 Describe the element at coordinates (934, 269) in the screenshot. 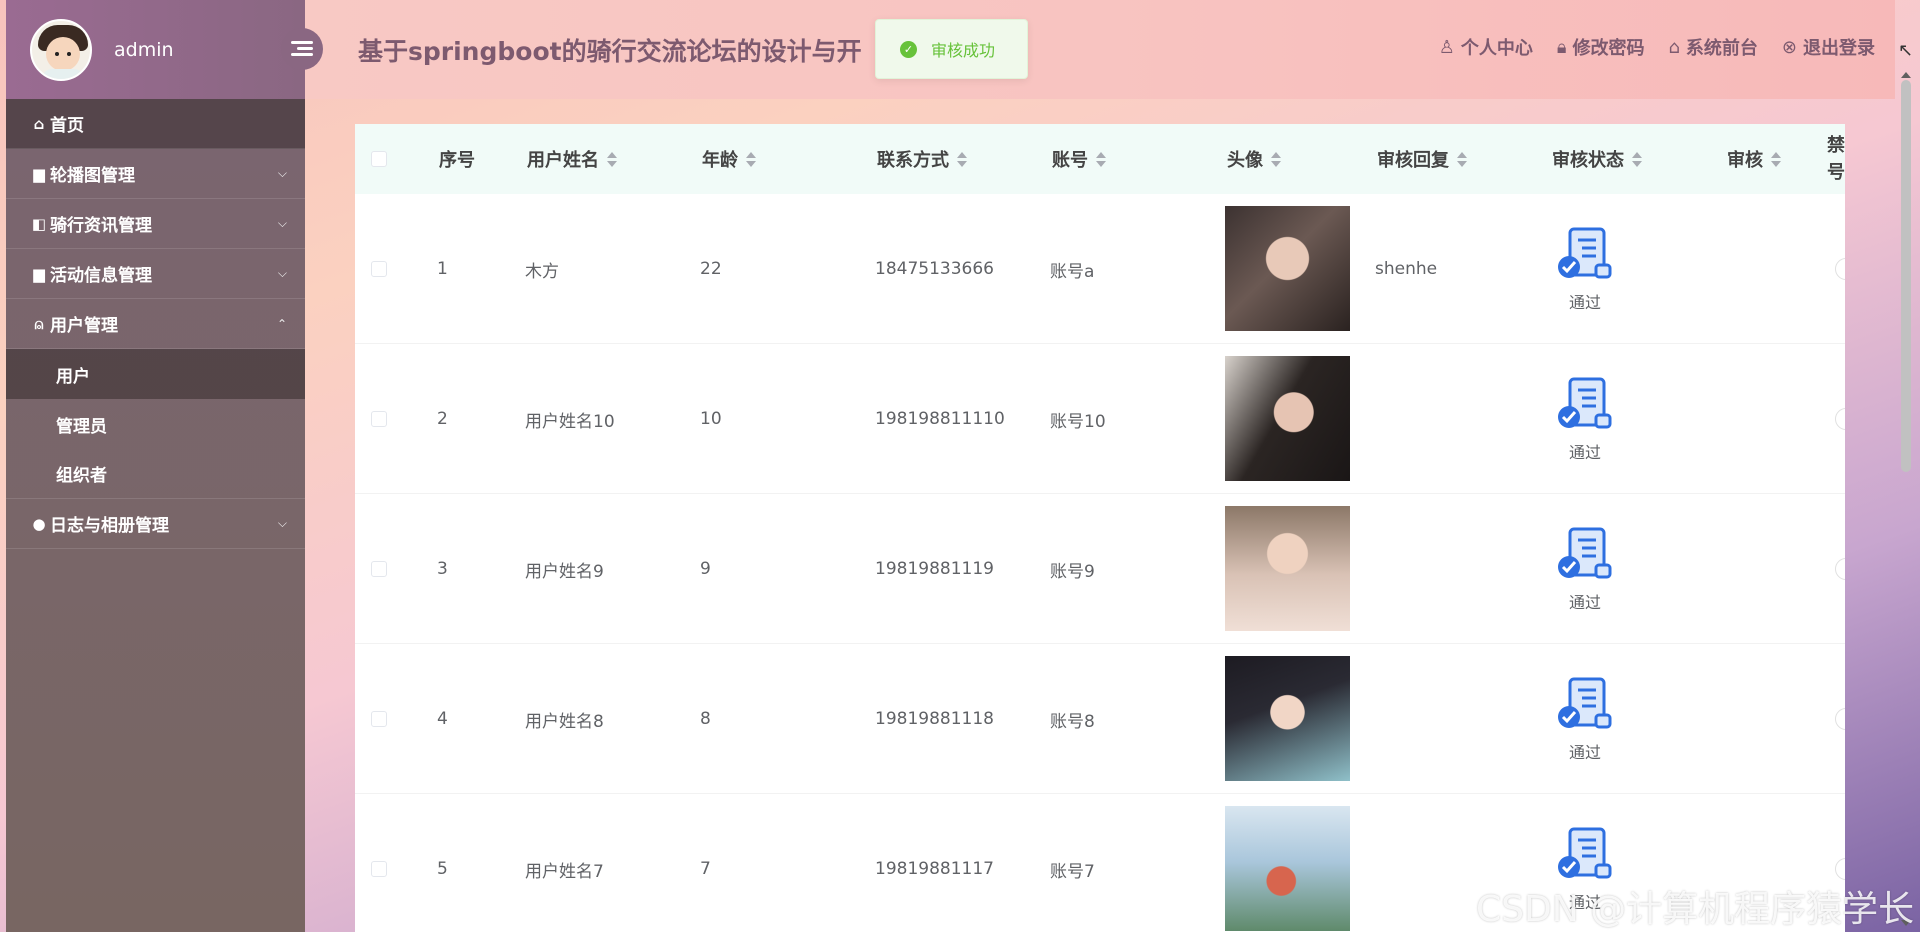

I see `cell-phone: 18475133666` at that location.